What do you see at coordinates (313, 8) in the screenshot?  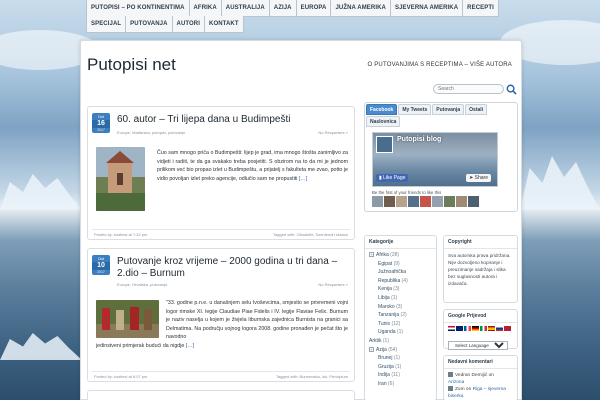 I see `nav-item-europa: EUROPA` at bounding box center [313, 8].